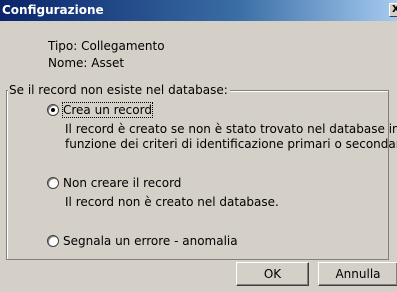 Image resolution: width=397 pixels, height=292 pixels. I want to click on cancel-button: Annulla, so click(357, 274).